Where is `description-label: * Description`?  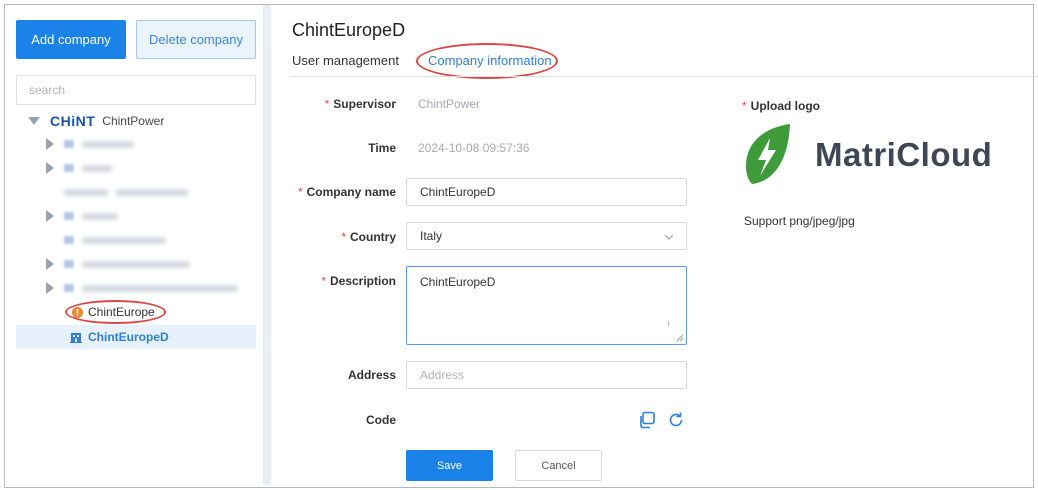 description-label: * Description is located at coordinates (358, 281).